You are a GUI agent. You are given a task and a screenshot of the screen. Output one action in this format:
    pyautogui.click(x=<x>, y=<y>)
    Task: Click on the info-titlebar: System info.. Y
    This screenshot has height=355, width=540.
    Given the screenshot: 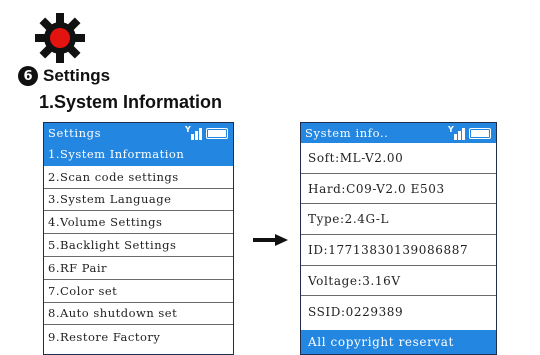 What is the action you would take?
    pyautogui.click(x=398, y=133)
    